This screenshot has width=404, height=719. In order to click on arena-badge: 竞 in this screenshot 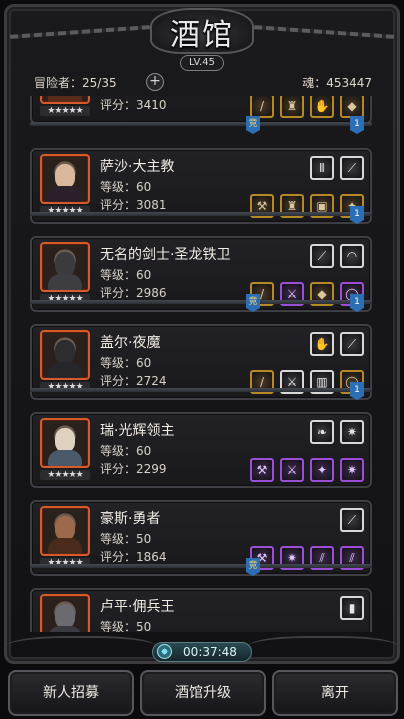, I will do `click(253, 125)`.